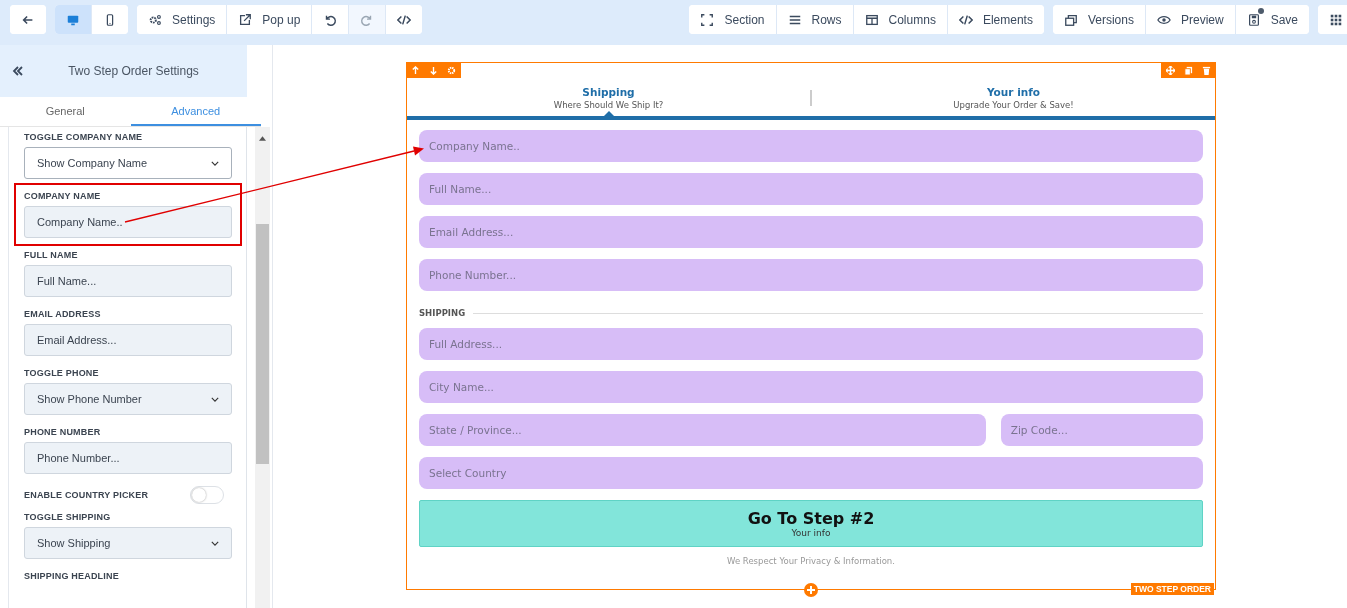  Describe the element at coordinates (1336, 19) in the screenshot. I see `grid-icon` at that location.